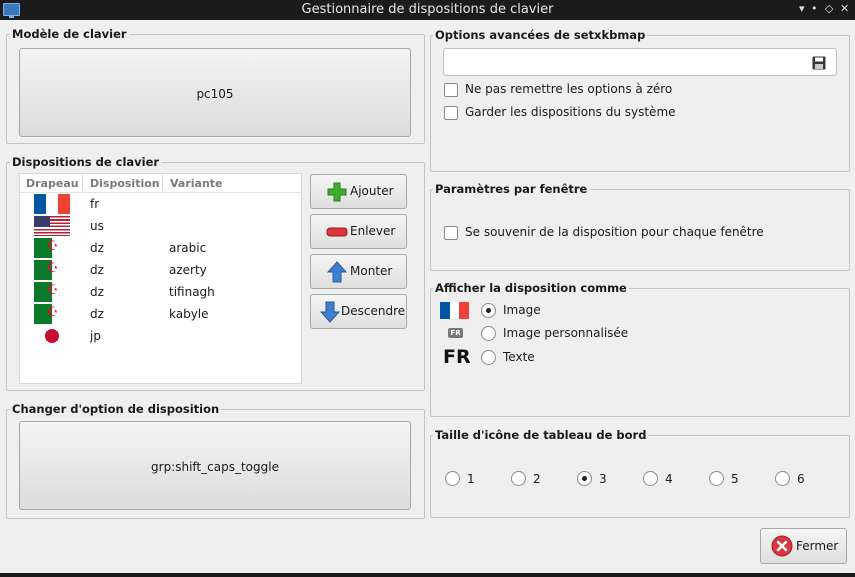 This screenshot has height=577, width=855. What do you see at coordinates (488, 333) in the screenshot?
I see `display-custom-image-radio` at bounding box center [488, 333].